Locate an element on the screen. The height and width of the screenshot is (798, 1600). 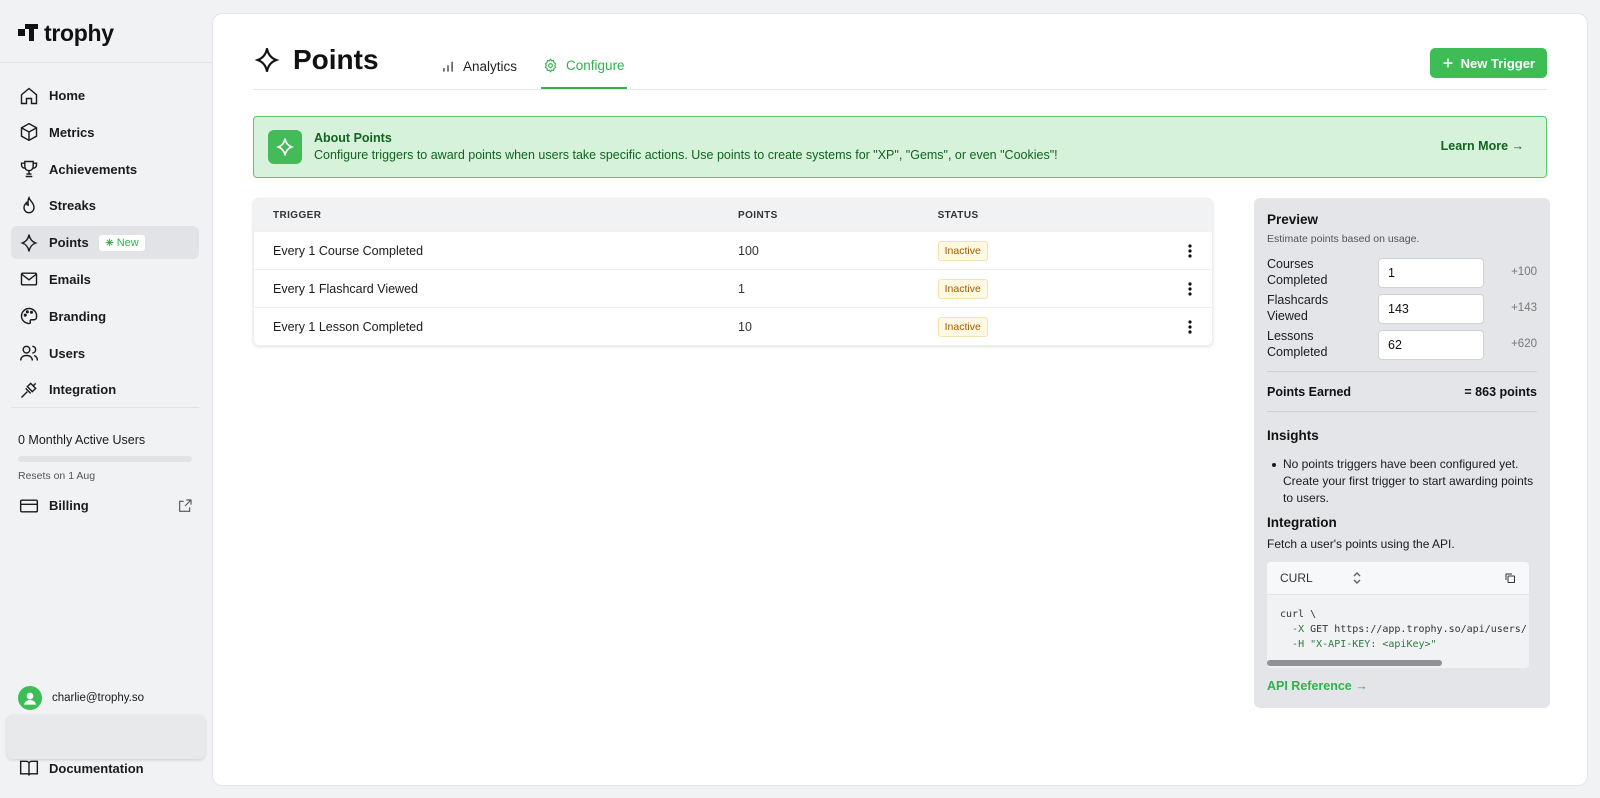
new-trigger-button: New Trigger is located at coordinates (1488, 63).